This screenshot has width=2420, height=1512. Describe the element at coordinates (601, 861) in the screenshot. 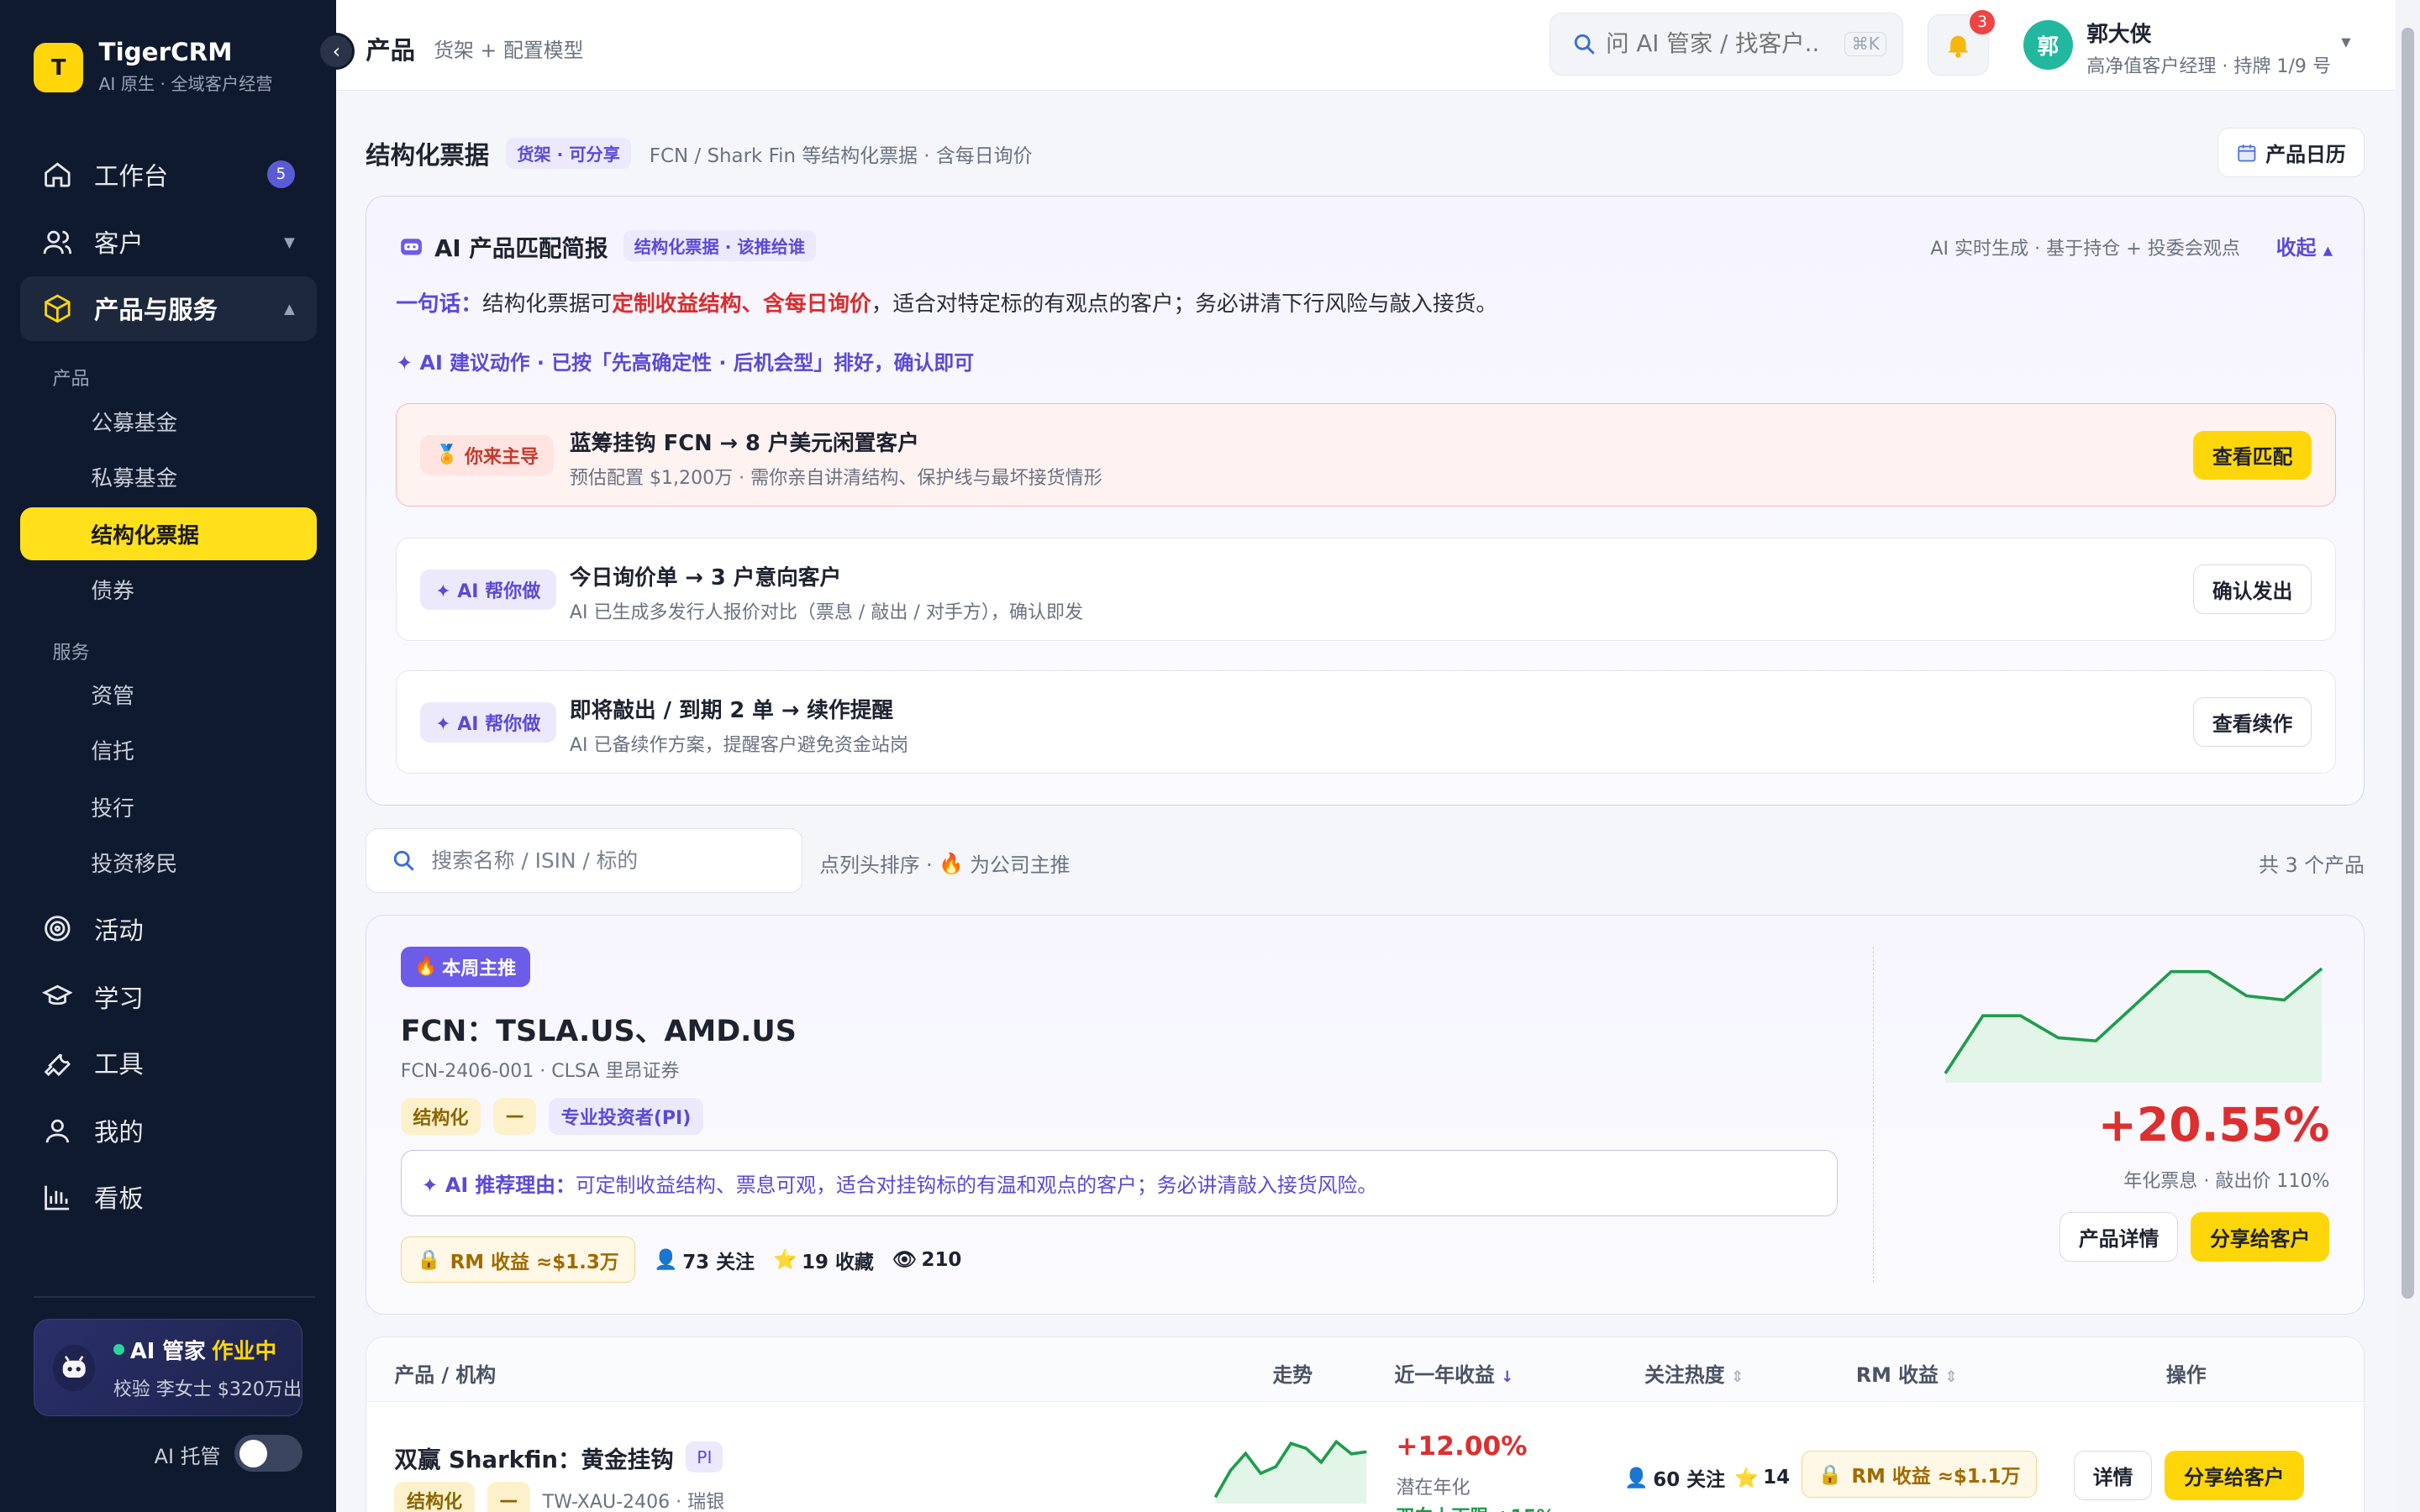

I see `product-search-input` at that location.